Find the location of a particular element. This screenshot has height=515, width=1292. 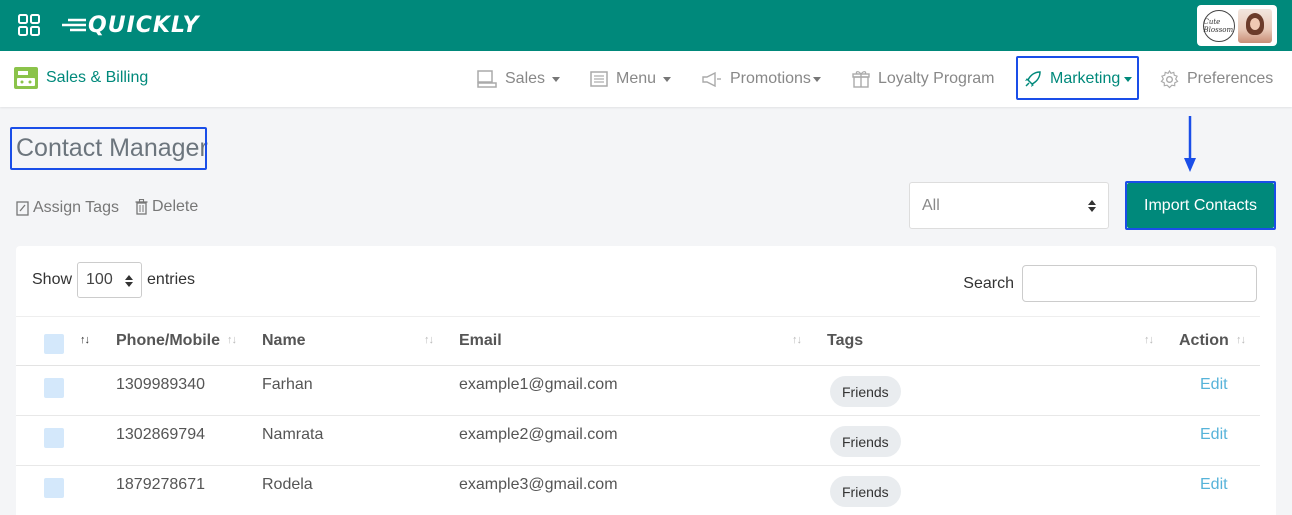

column-header-phone: Phone/Mobile is located at coordinates (168, 341).